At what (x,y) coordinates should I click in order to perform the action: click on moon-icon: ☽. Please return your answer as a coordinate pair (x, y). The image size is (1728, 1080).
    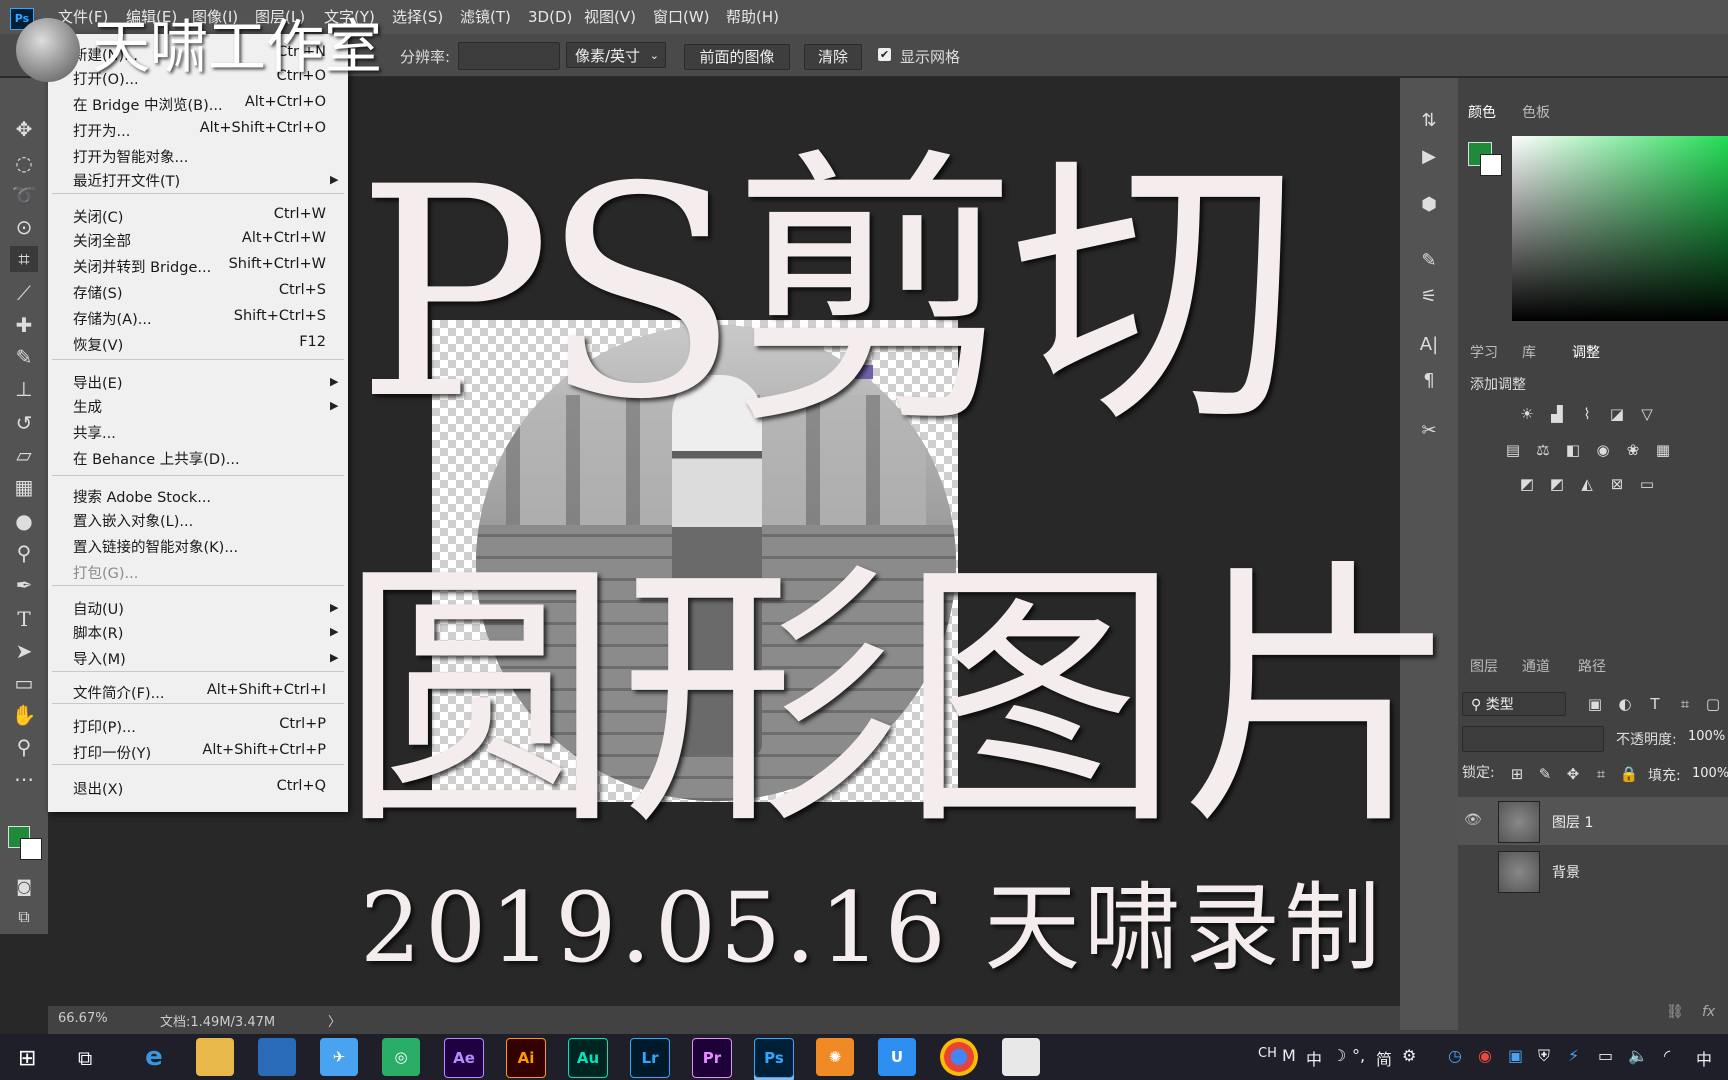
    Looking at the image, I should click on (1339, 1055).